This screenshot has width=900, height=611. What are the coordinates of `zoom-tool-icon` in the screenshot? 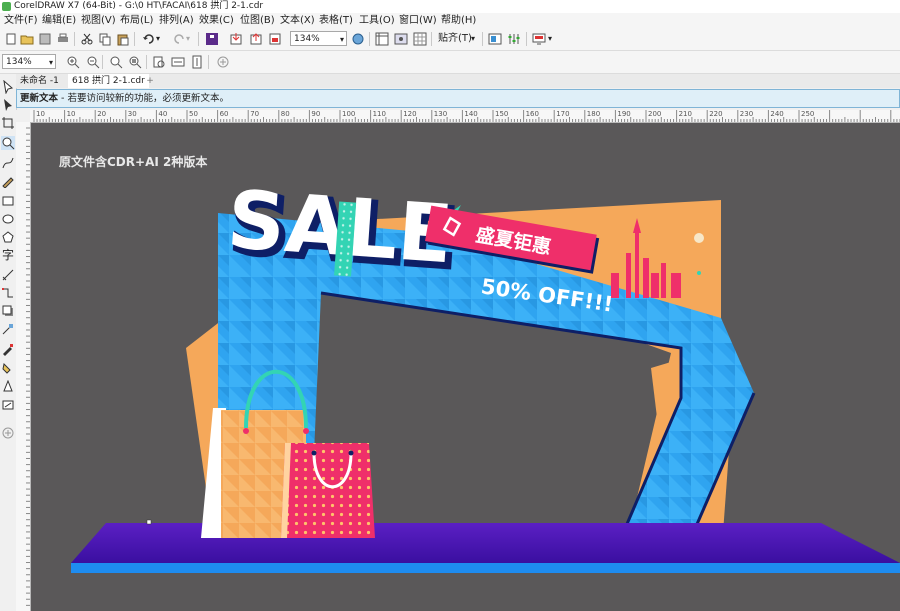 It's located at (8, 143).